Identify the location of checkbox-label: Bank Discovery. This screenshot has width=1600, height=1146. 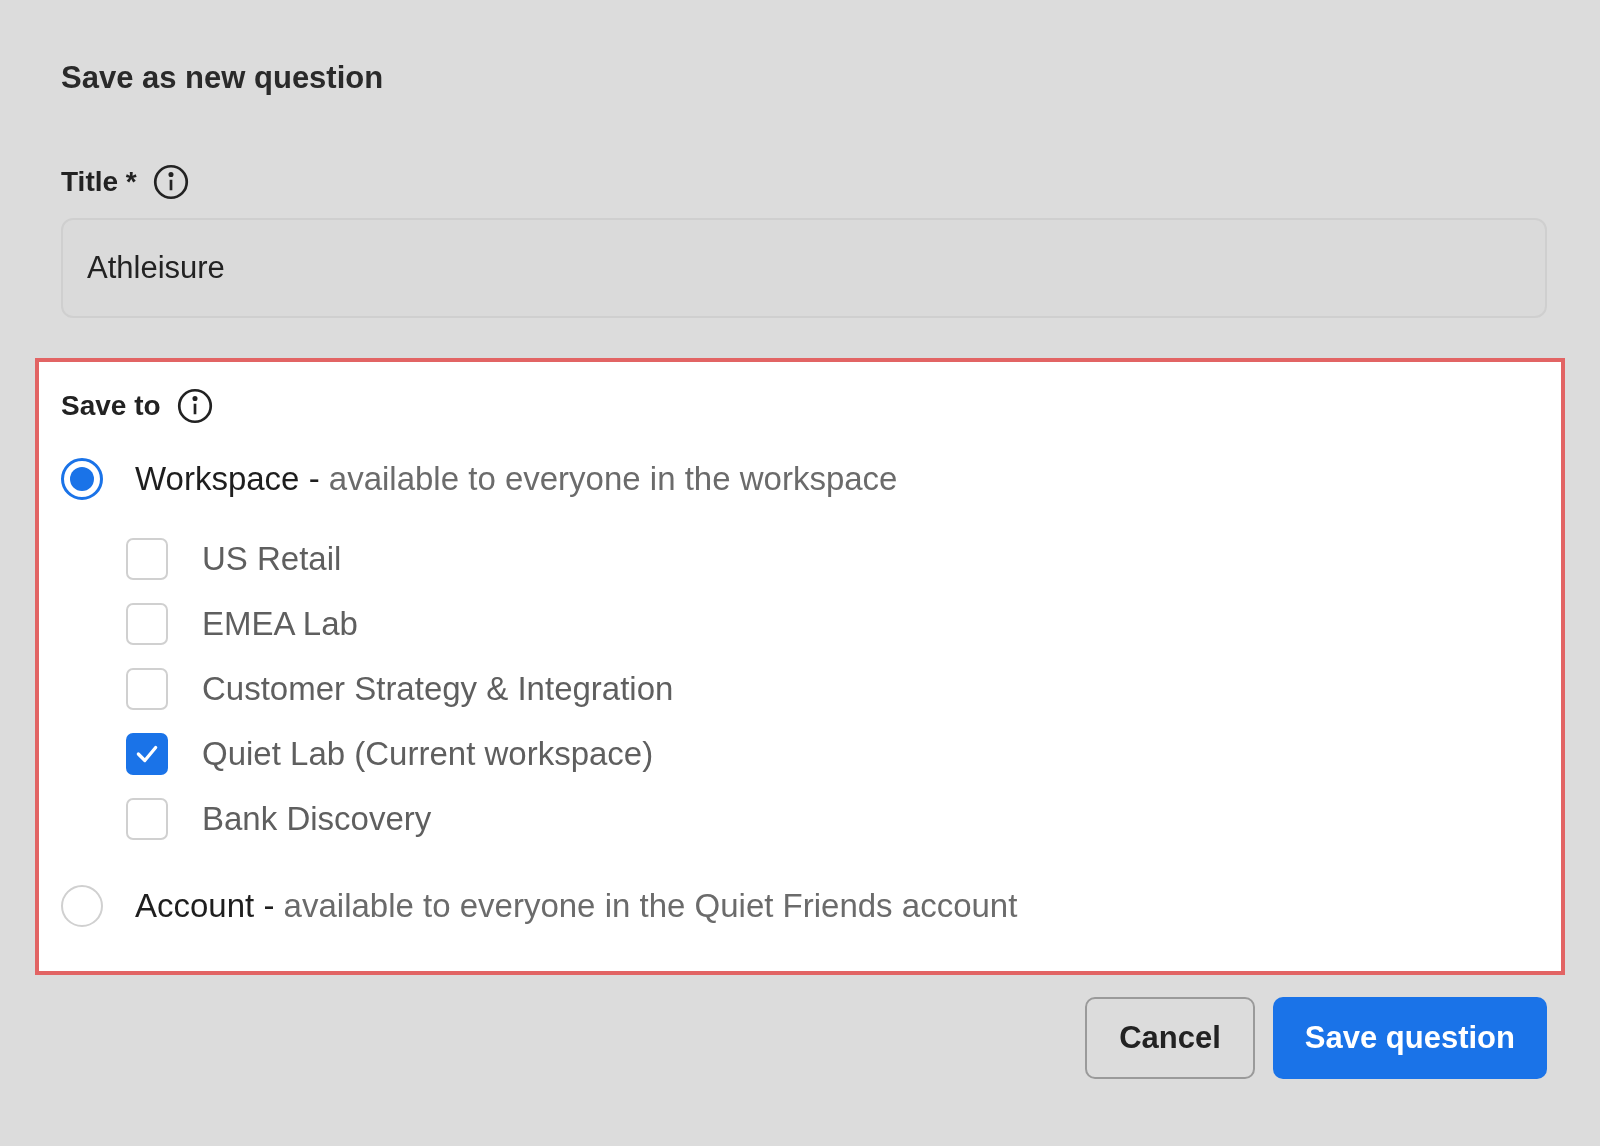
(317, 818).